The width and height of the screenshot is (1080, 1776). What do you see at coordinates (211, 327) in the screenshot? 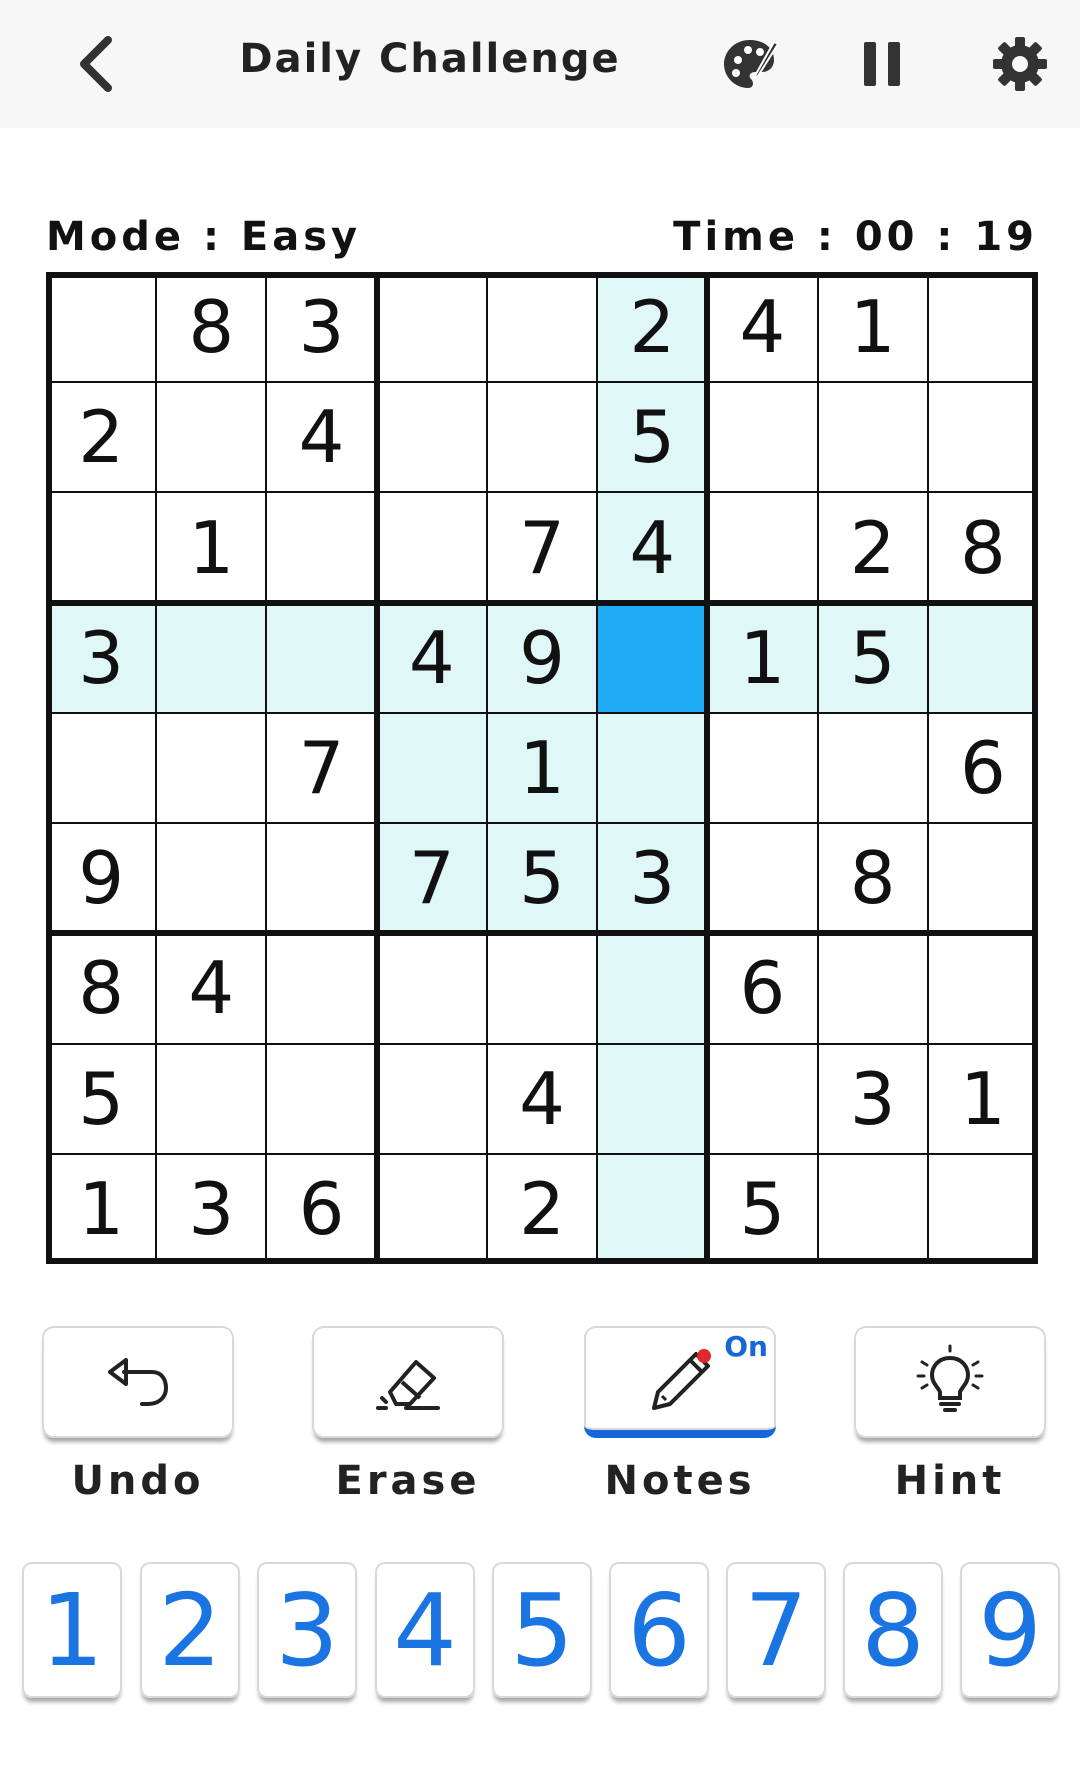
I see `board-cell-r1-c2: 8` at bounding box center [211, 327].